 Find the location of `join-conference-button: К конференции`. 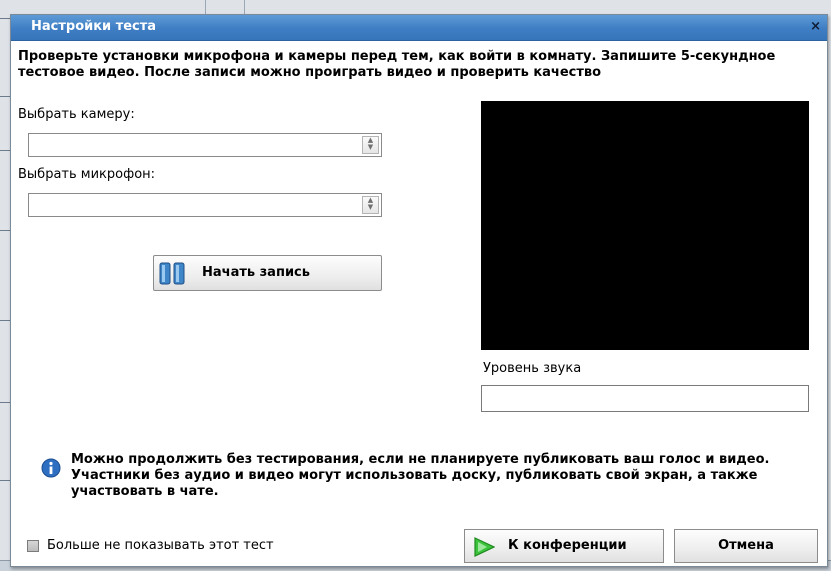

join-conference-button: К конференции is located at coordinates (564, 546).